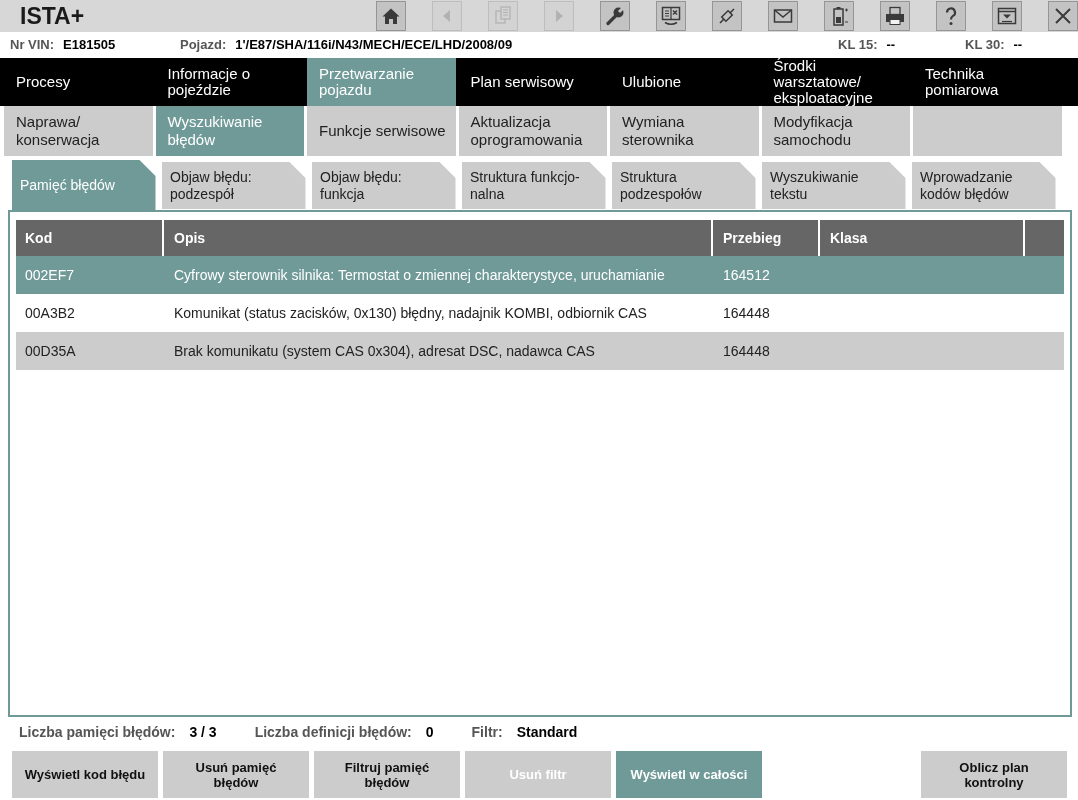 The width and height of the screenshot is (1078, 800). Describe the element at coordinates (384, 185) in the screenshot. I see `tab: Objaw błędu: funkcja` at that location.